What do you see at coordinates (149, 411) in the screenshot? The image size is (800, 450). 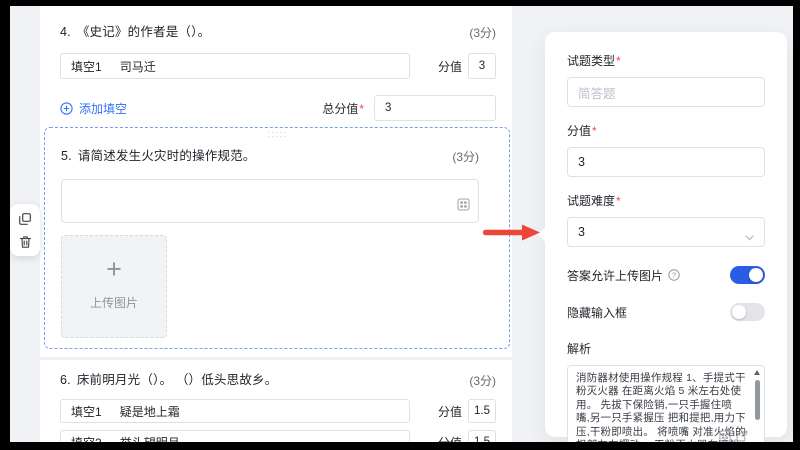 I see `blank-value: 疑是地上霜` at bounding box center [149, 411].